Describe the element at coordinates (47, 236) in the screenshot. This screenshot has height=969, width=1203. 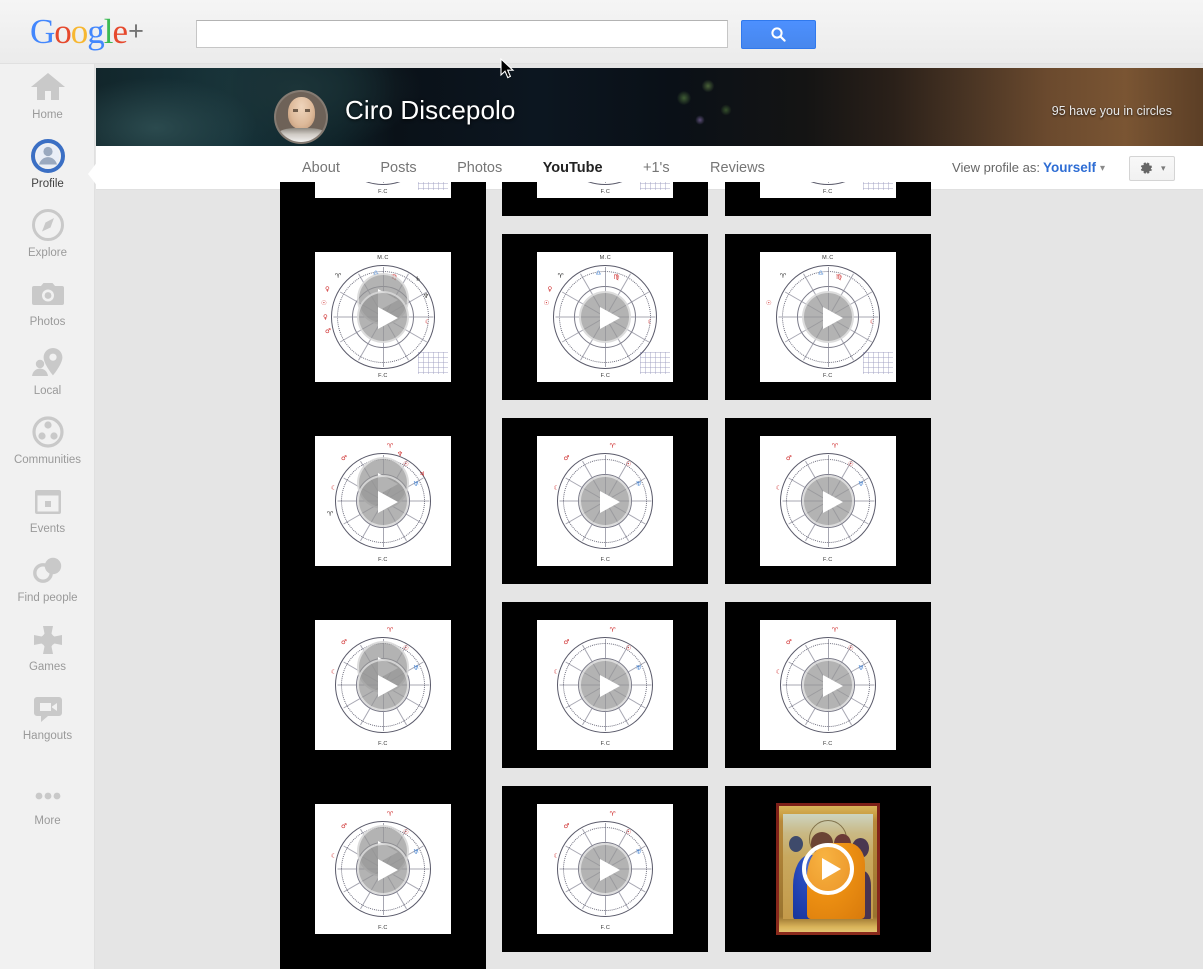
I see `sidebar-item-explore: Explore` at that location.